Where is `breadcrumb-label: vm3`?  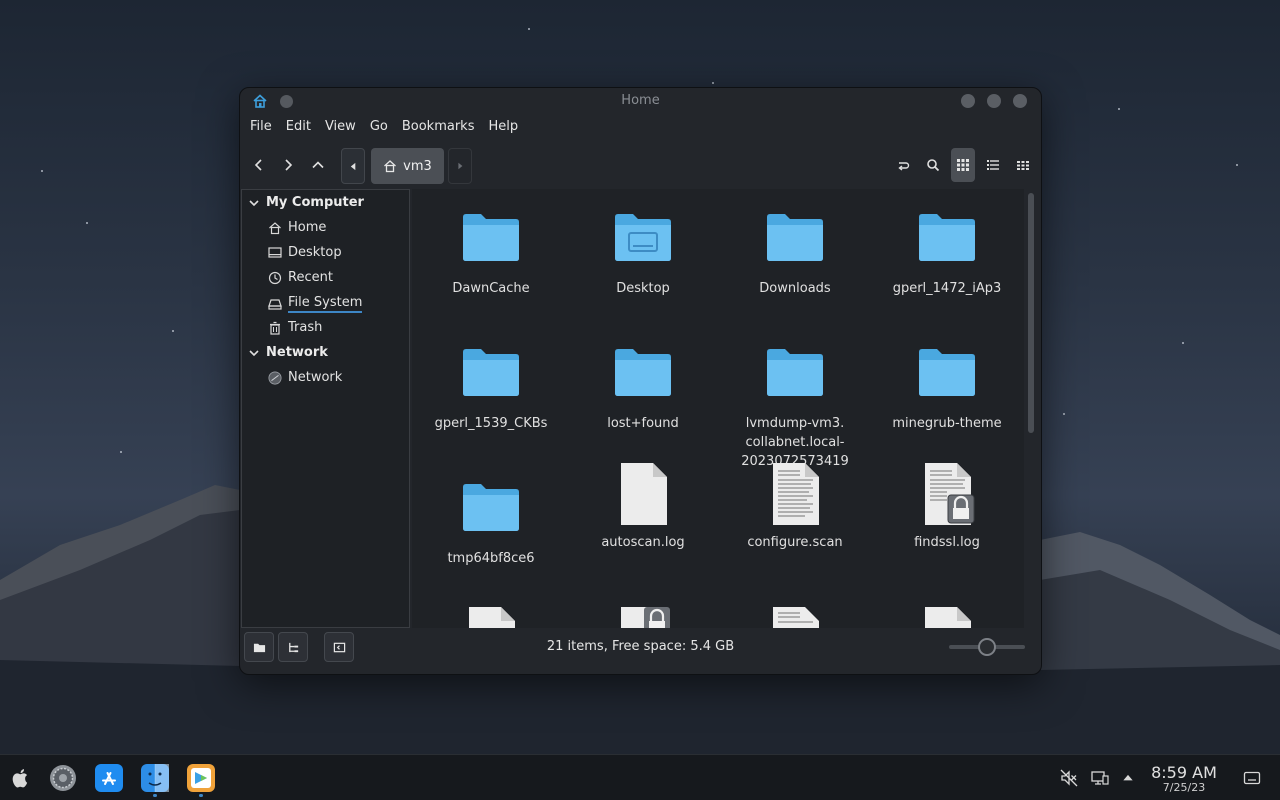
breadcrumb-label: vm3 is located at coordinates (417, 166).